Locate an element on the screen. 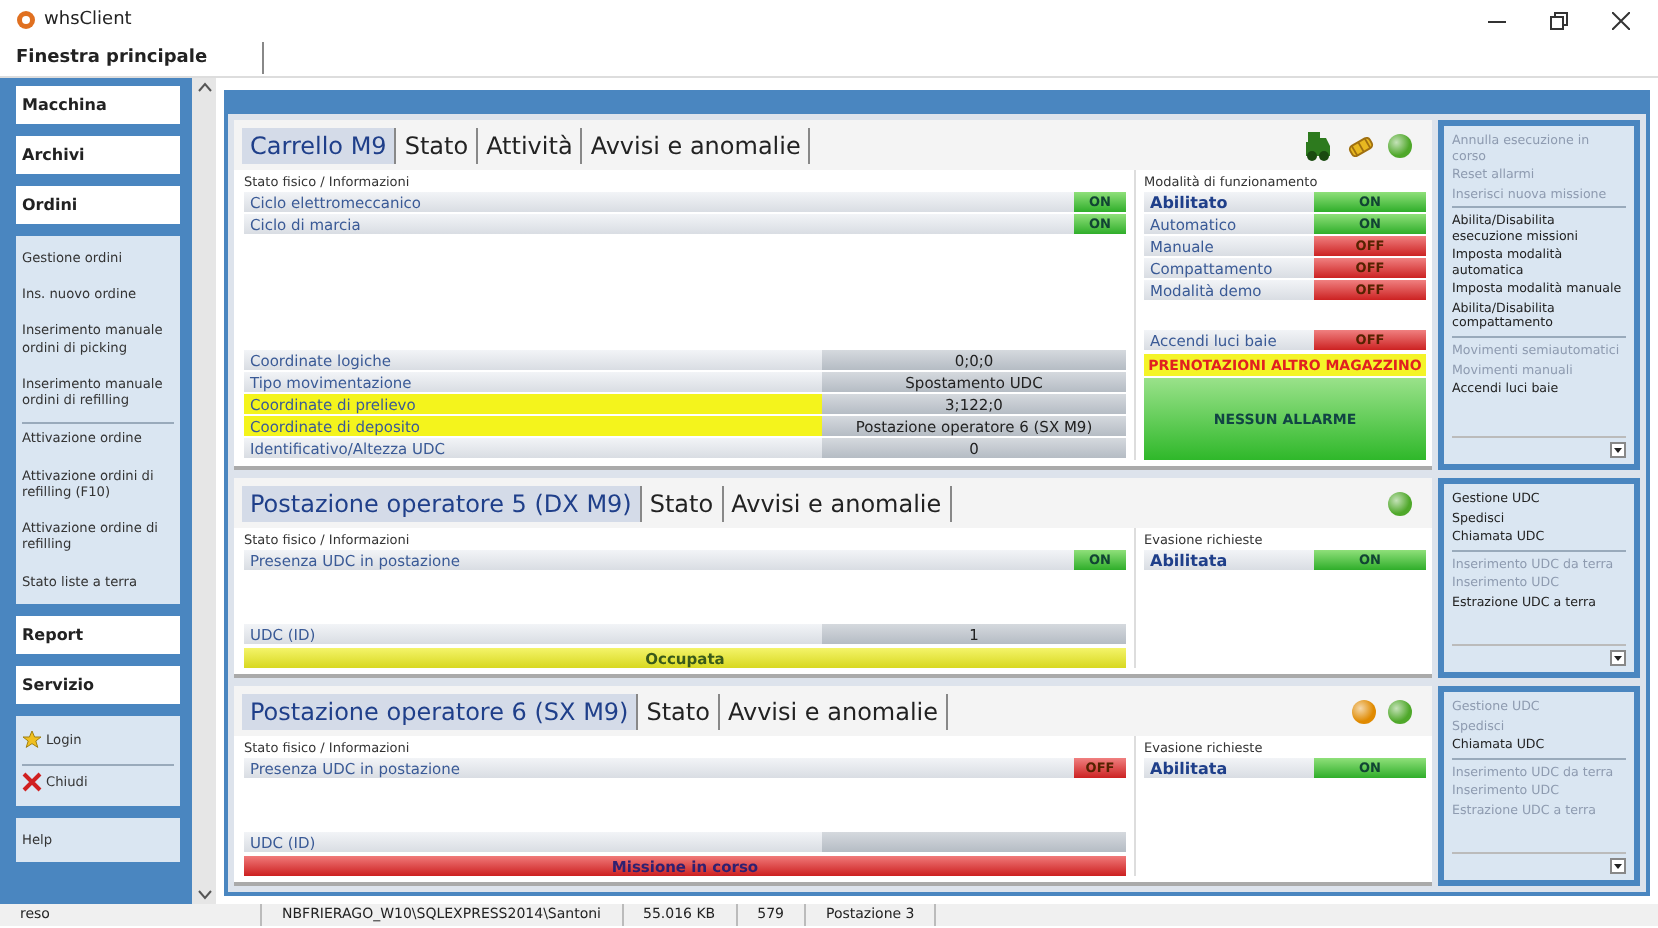 The height and width of the screenshot is (928, 1658). sidebar-group-header: Archivi is located at coordinates (98, 155).